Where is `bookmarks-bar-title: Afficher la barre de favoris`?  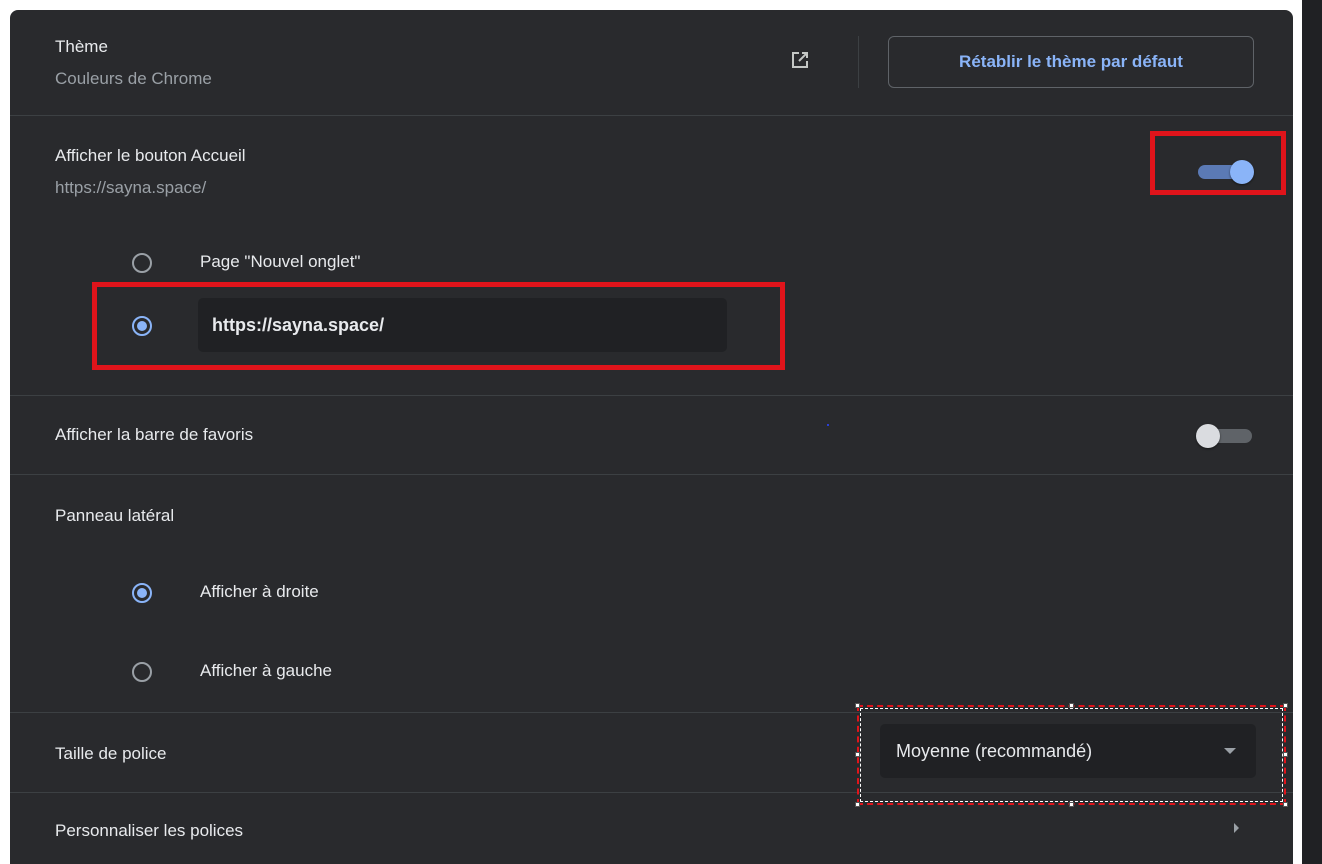 bookmarks-bar-title: Afficher la barre de favoris is located at coordinates (154, 434).